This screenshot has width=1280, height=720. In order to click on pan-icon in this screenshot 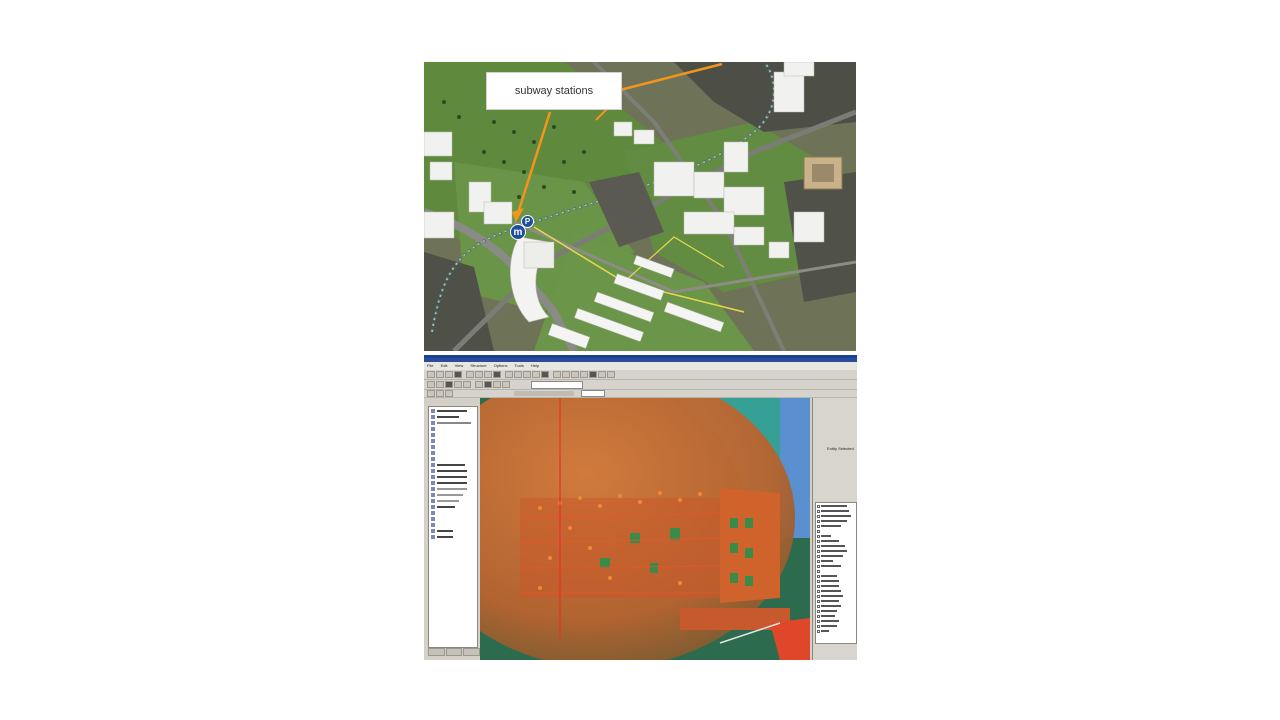, I will do `click(527, 374)`.